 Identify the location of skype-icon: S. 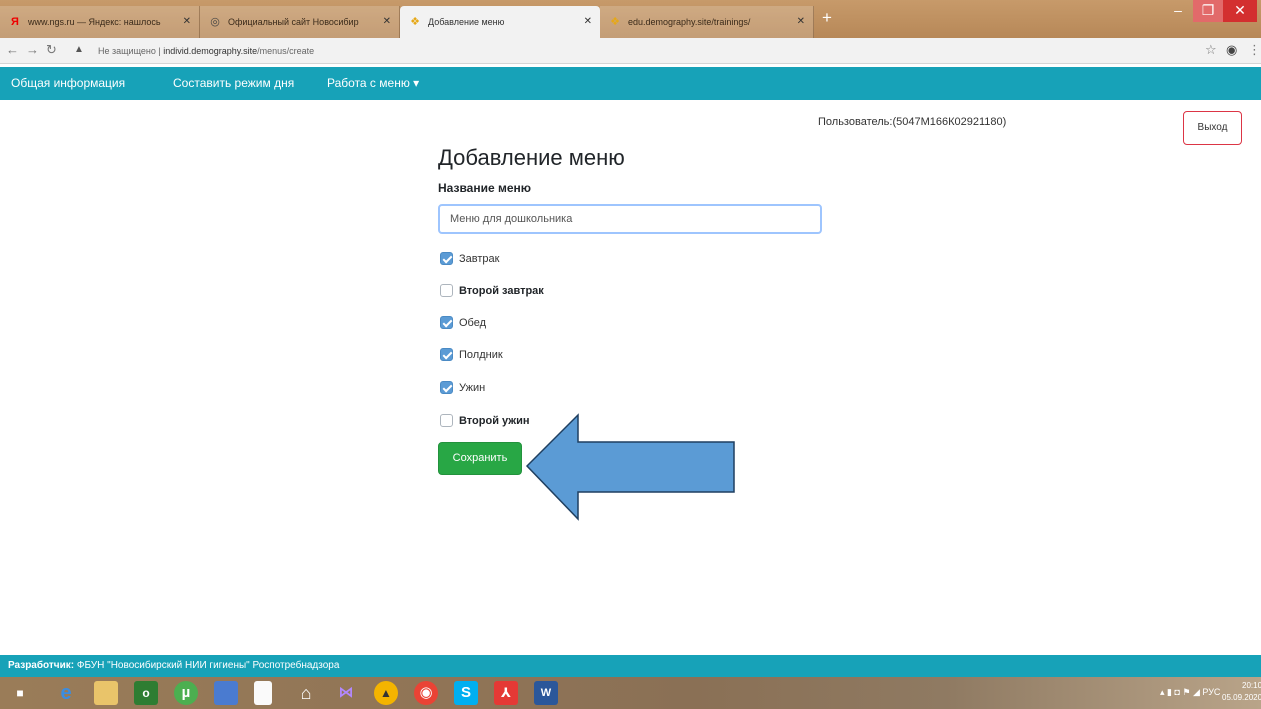
(466, 693).